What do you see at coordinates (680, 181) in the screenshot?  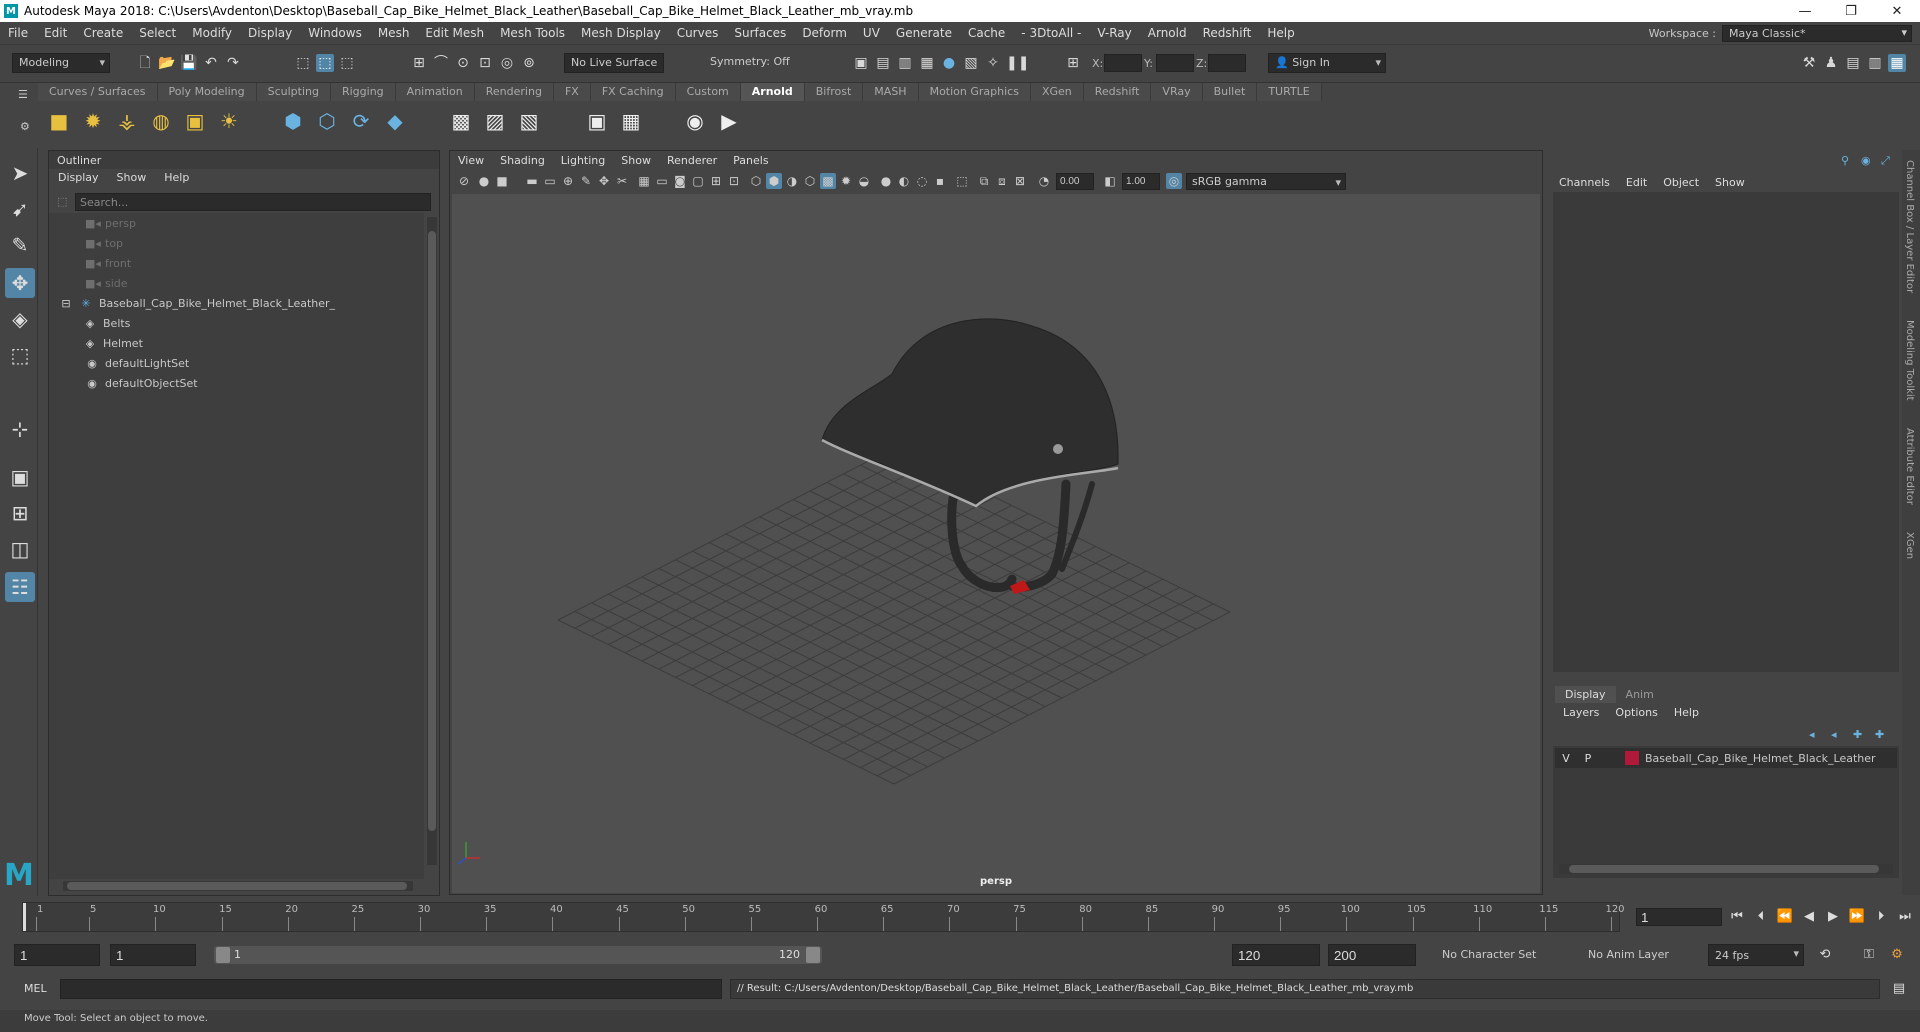 I see `gate-mask-icon: ◙` at bounding box center [680, 181].